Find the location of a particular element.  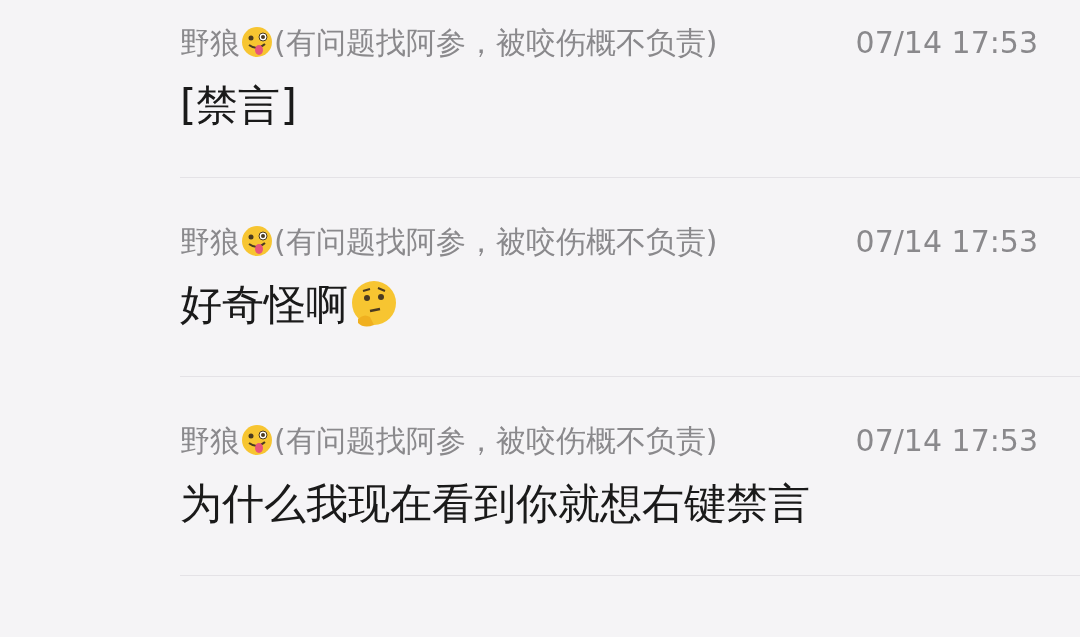

message-text: 为什么我现在看到你就想右键禁言 is located at coordinates (495, 504).